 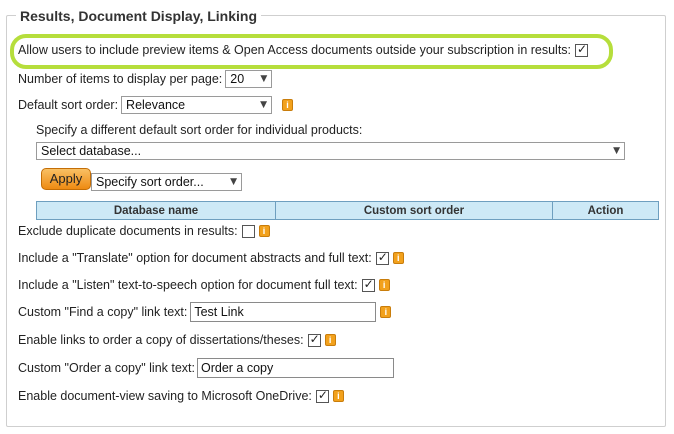 I want to click on apply-button: Apply, so click(x=66, y=179).